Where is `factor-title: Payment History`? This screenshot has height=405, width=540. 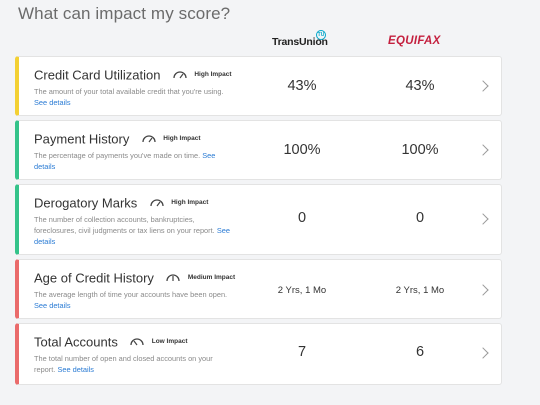
factor-title: Payment History is located at coordinates (82, 139).